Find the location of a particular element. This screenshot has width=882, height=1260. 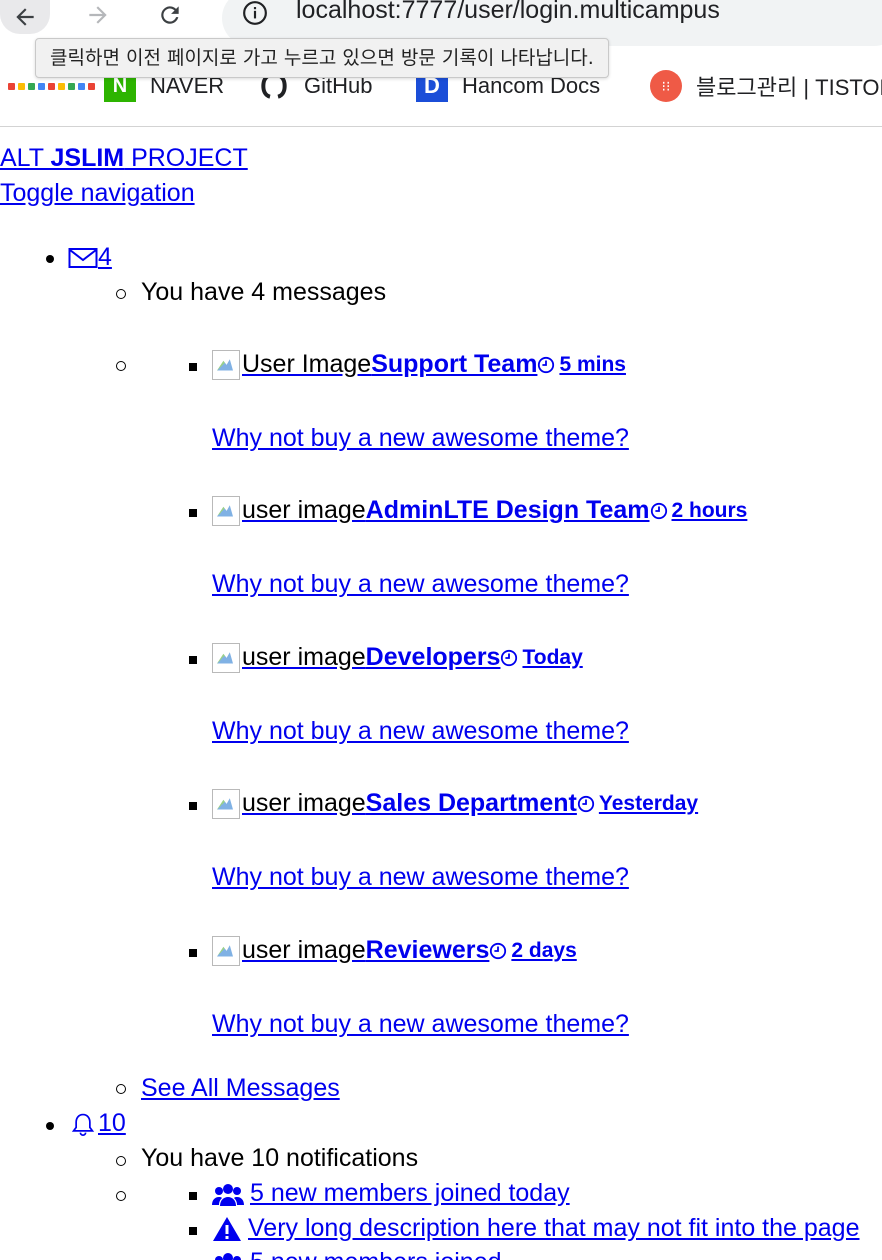

message-sender: Sales Department is located at coordinates (471, 803).